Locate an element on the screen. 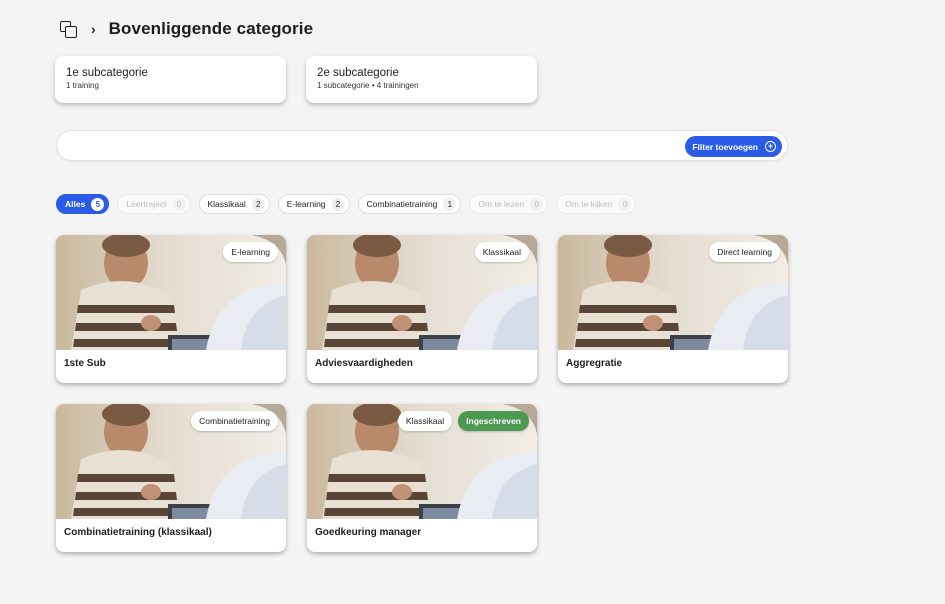 The width and height of the screenshot is (945, 604). chip-om-te-kijken: Om te kijken 0 is located at coordinates (596, 204).